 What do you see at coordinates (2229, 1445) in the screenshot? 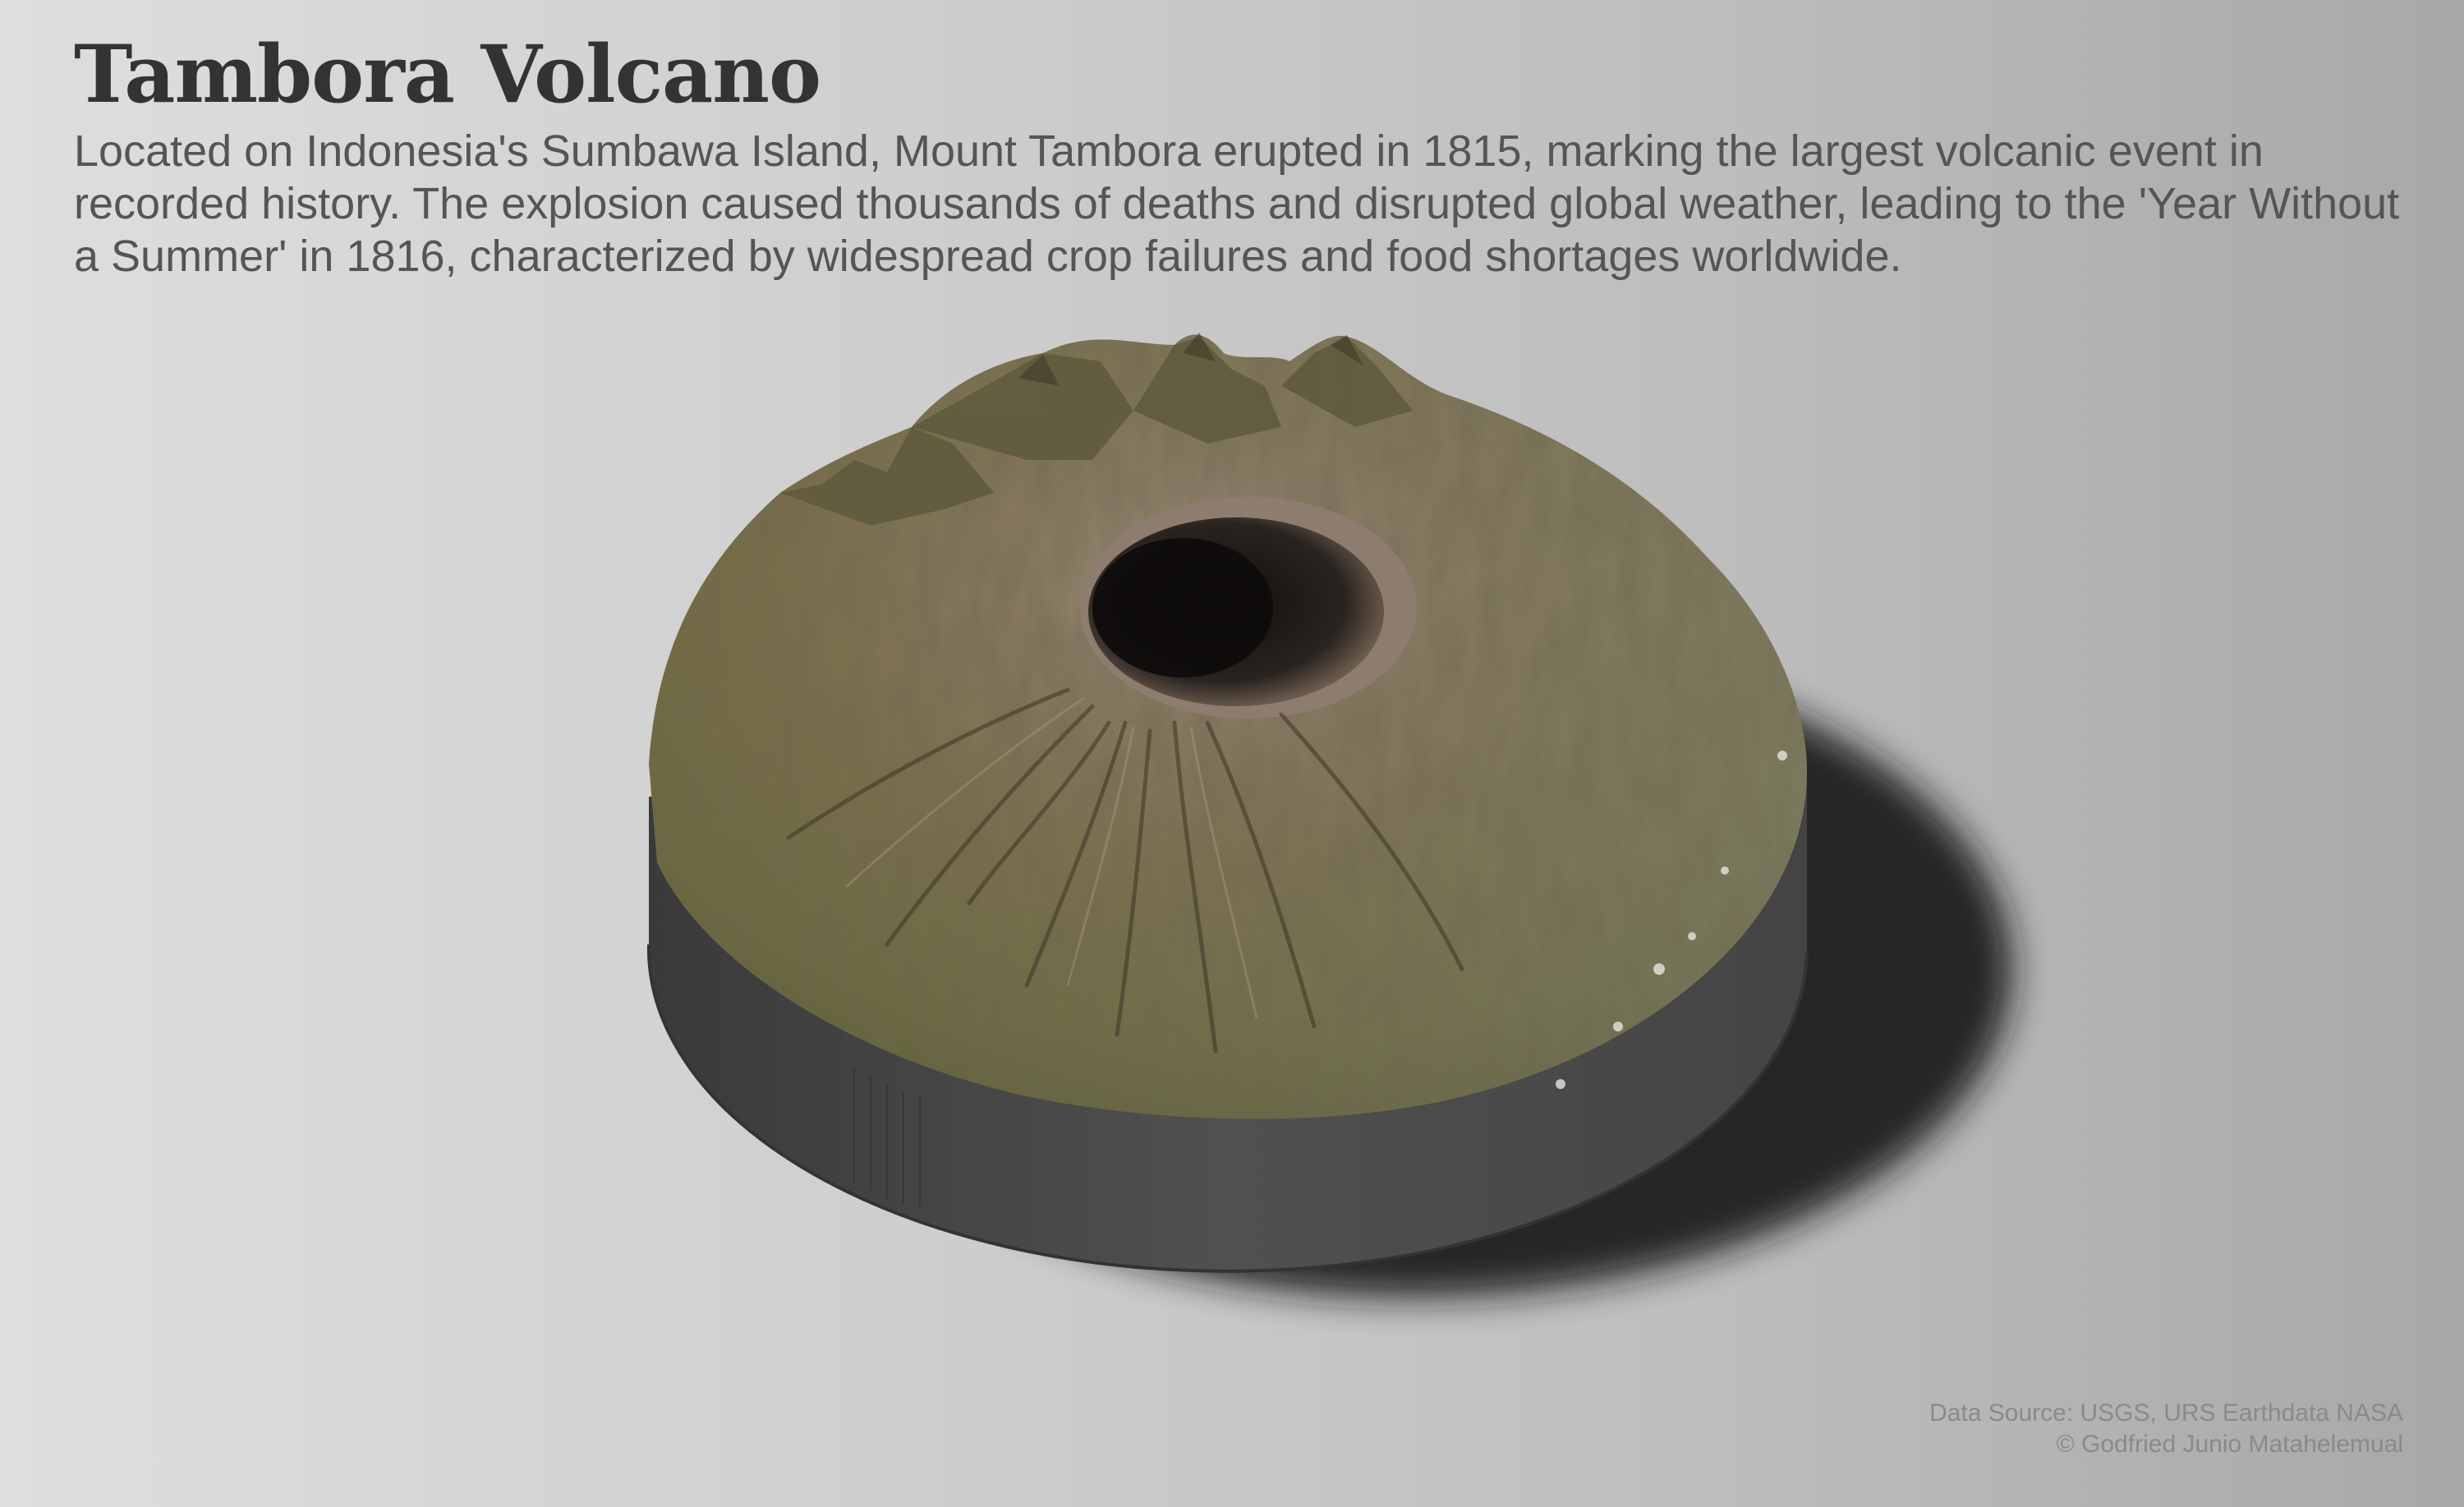
I see `copyright: © Godfried Junio Matahelemual` at bounding box center [2229, 1445].